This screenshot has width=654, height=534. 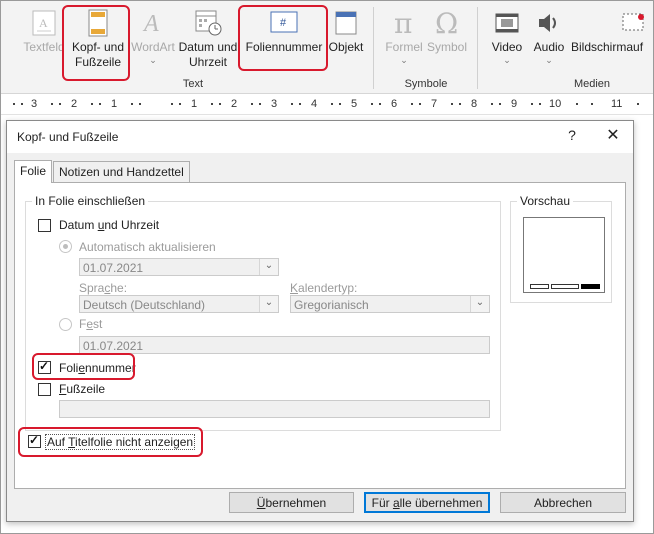 I want to click on ruler-label: 9, so click(x=514, y=104).